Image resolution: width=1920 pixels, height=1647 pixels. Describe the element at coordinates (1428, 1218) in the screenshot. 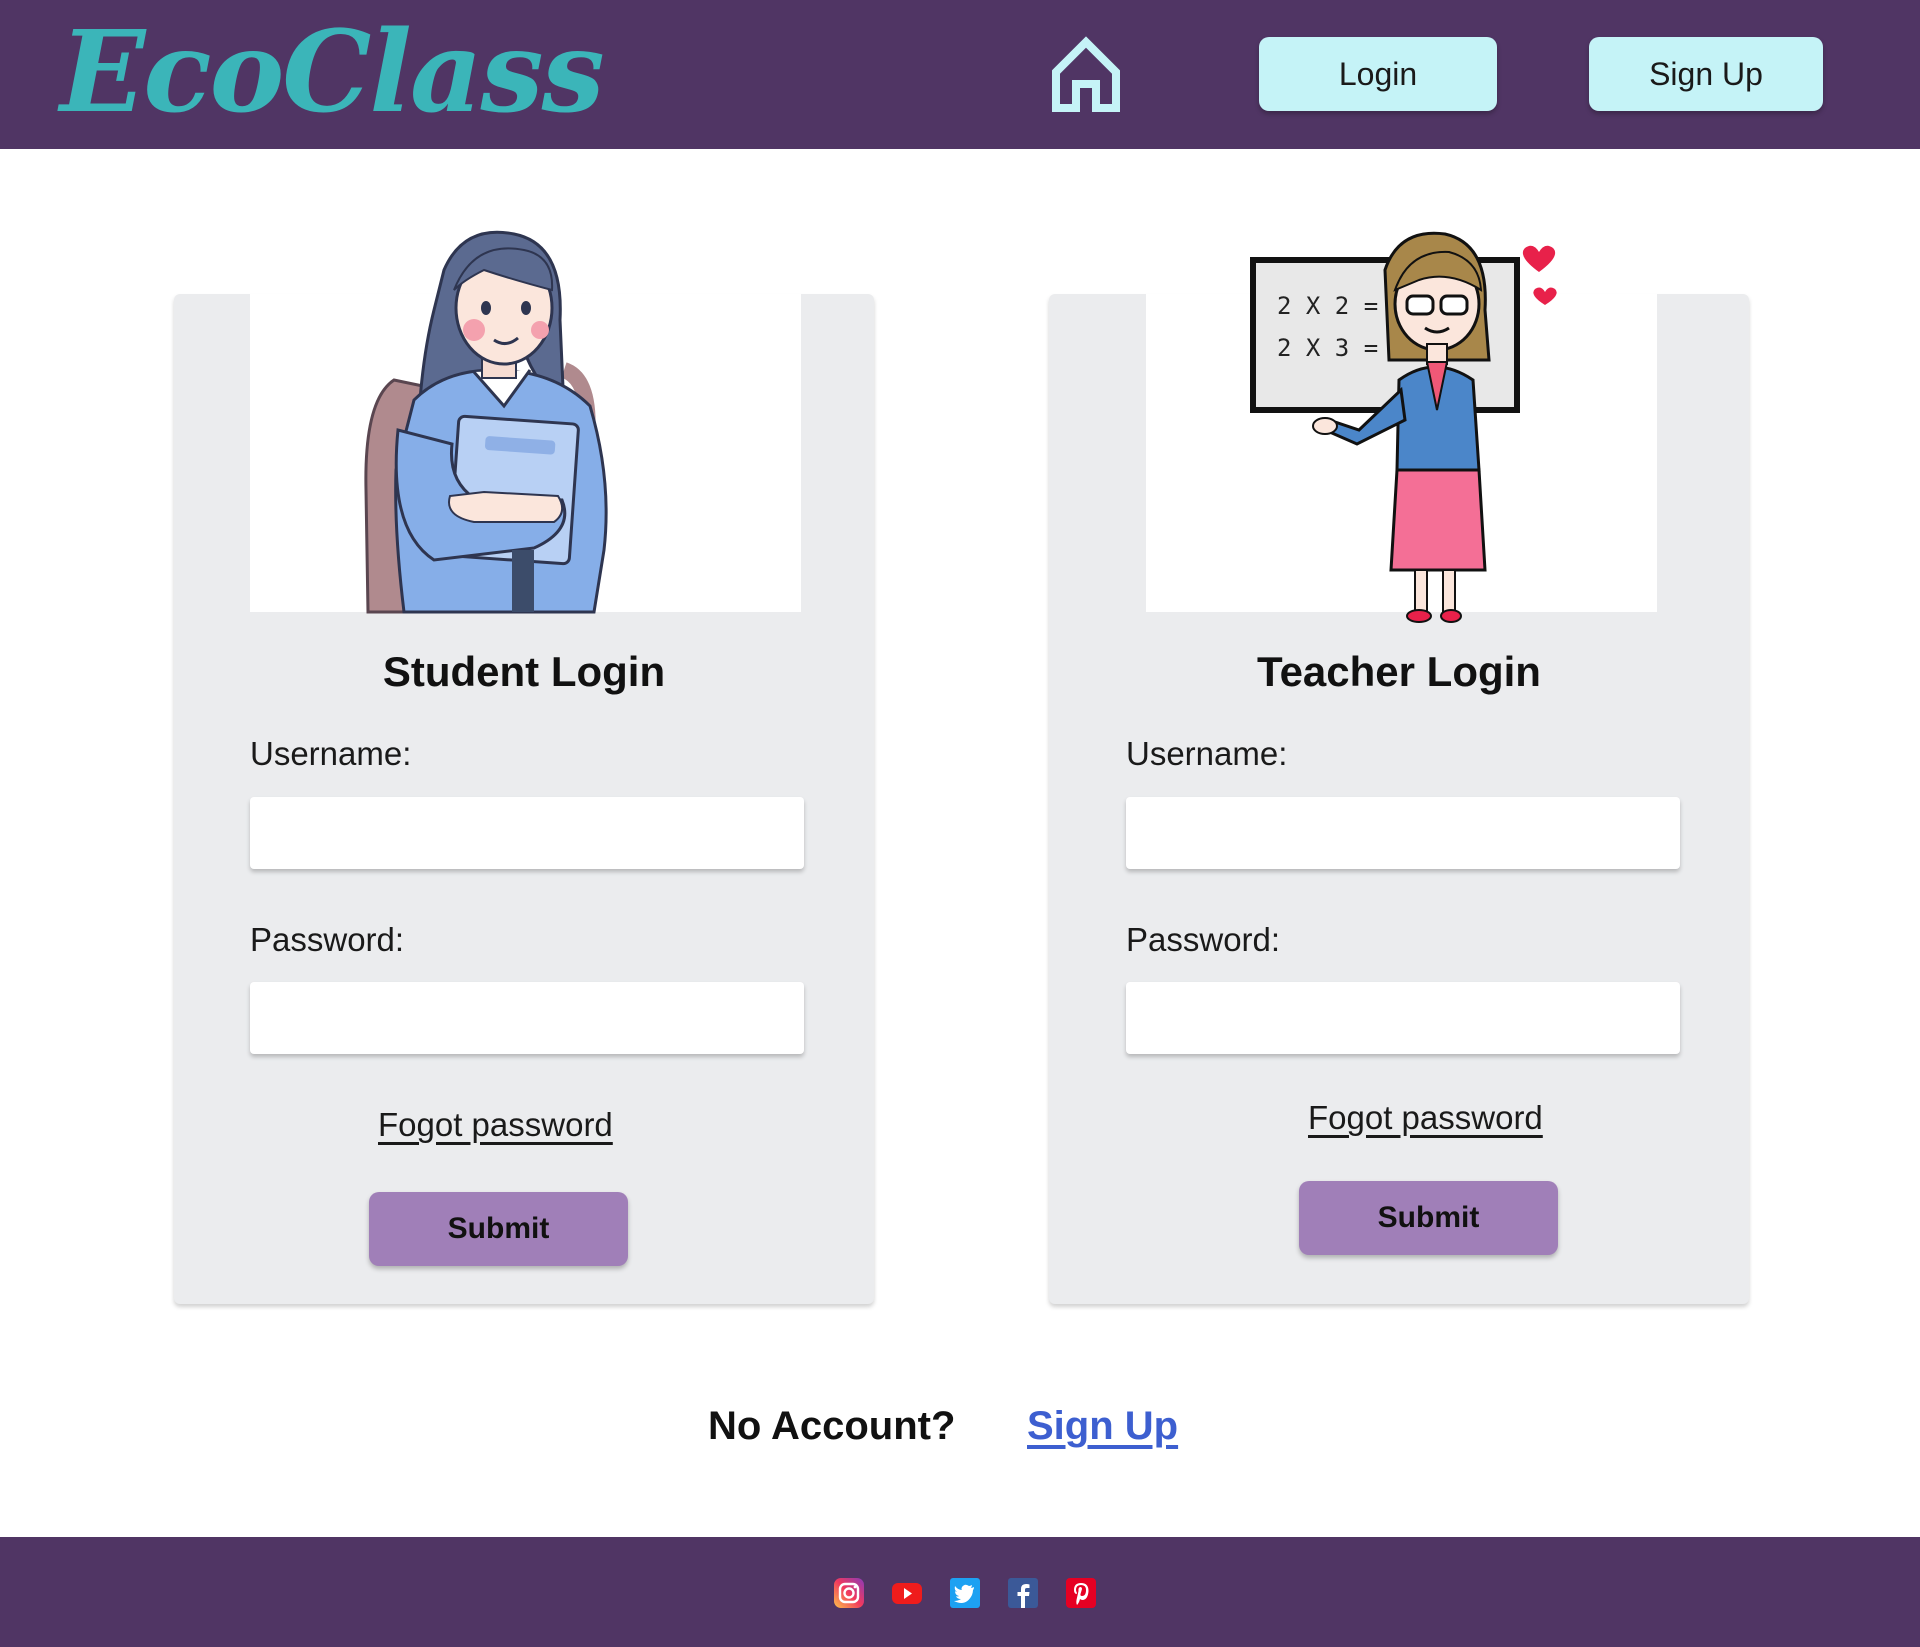

I see `teacher-submit-button: Submit` at that location.